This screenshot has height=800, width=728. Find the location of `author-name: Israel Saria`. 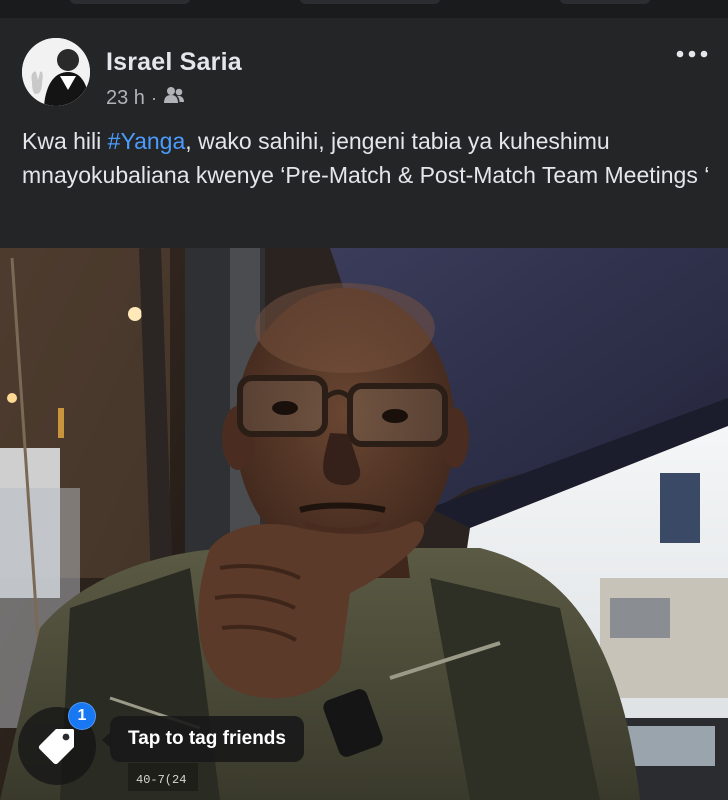

author-name: Israel Saria is located at coordinates (174, 62).